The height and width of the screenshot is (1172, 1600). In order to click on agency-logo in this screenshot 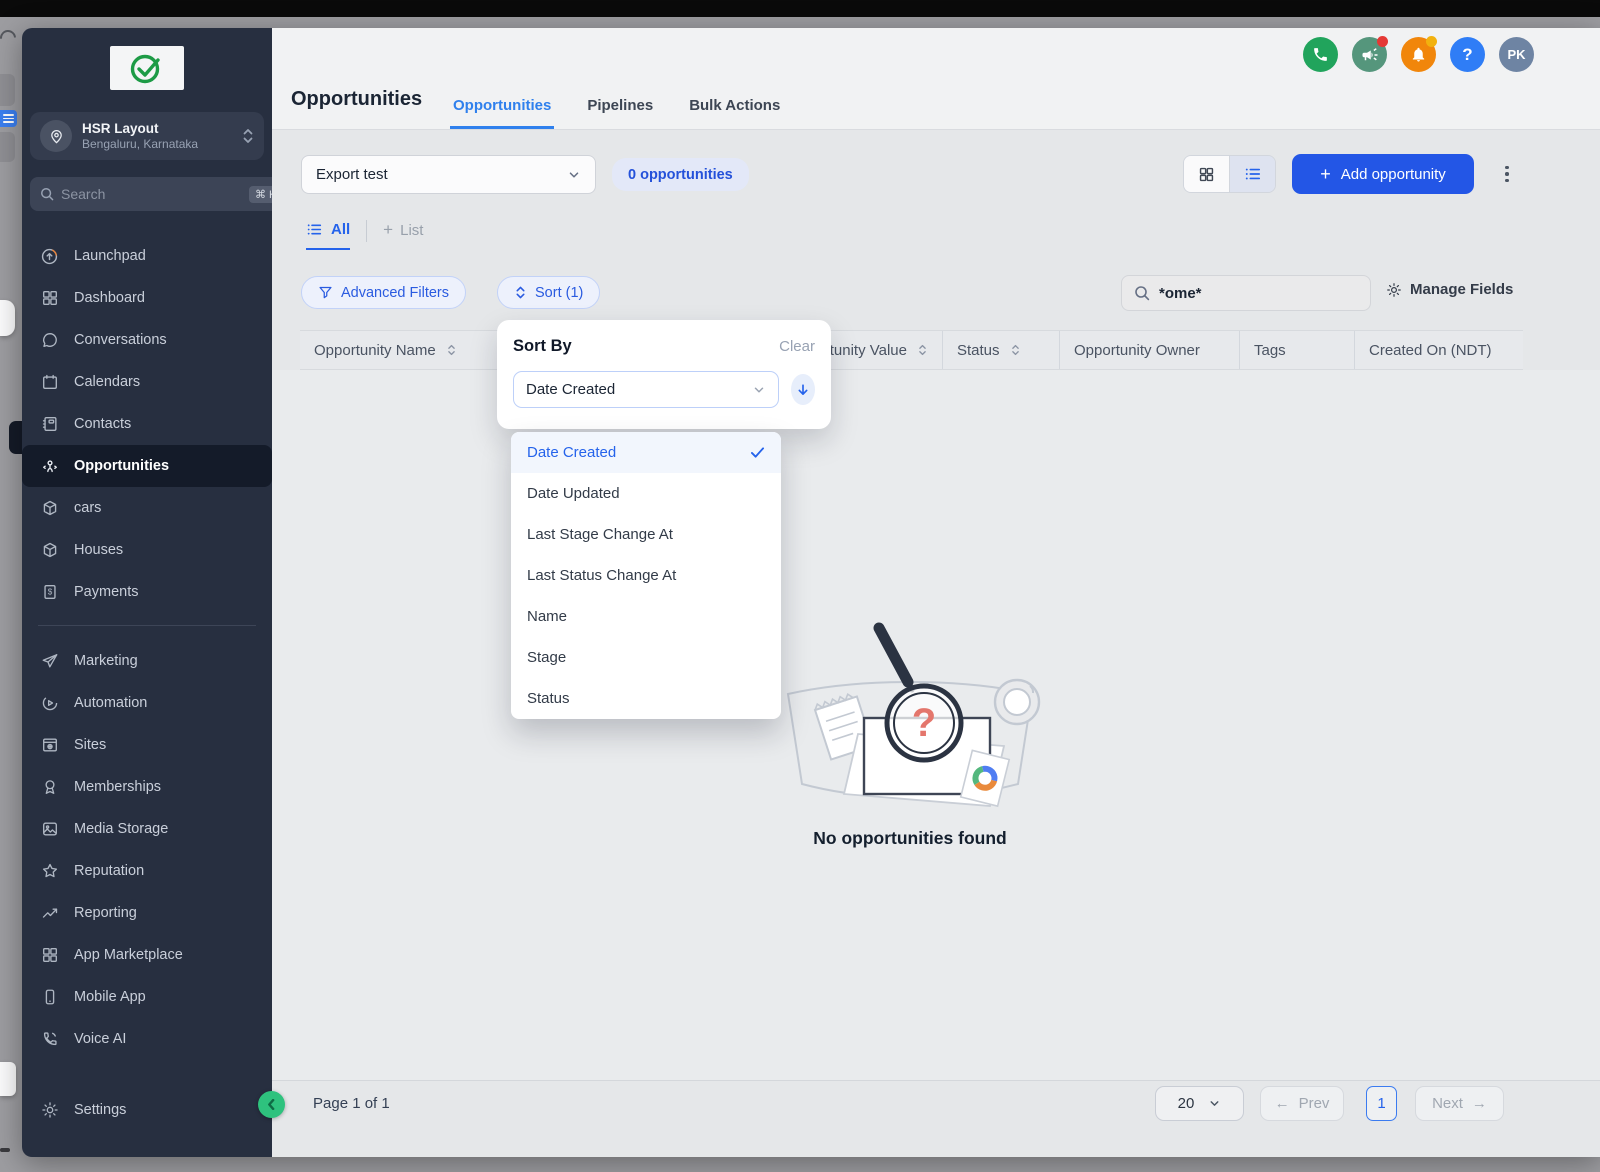, I will do `click(147, 68)`.